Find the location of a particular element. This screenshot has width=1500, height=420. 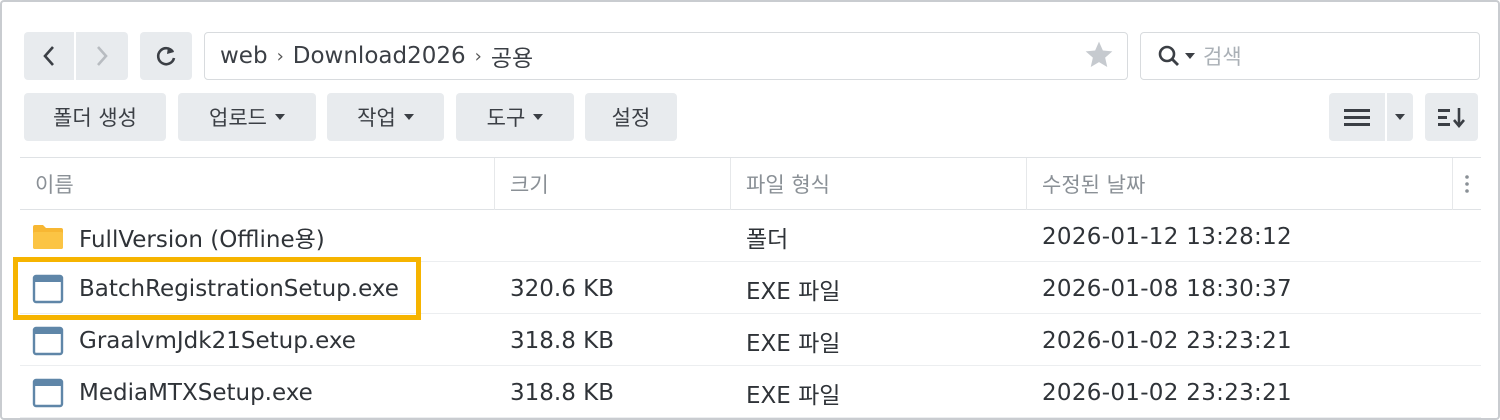

breadcrumb-shared: 공용 is located at coordinates (512, 56).